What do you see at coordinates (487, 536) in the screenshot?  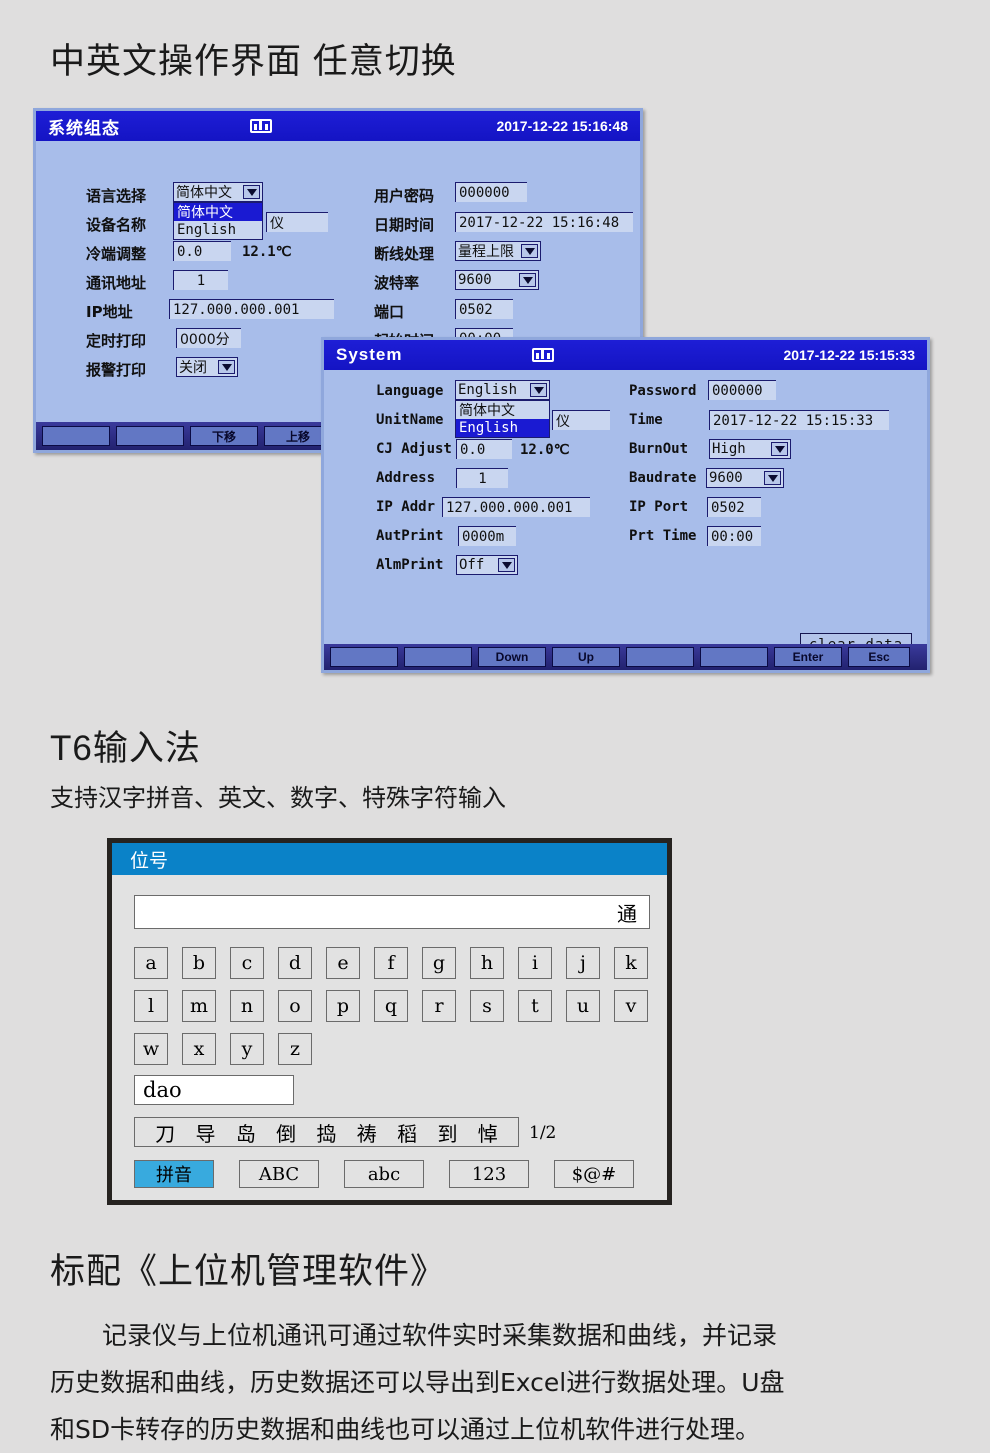 I see `field-autprint-en: 0000m` at bounding box center [487, 536].